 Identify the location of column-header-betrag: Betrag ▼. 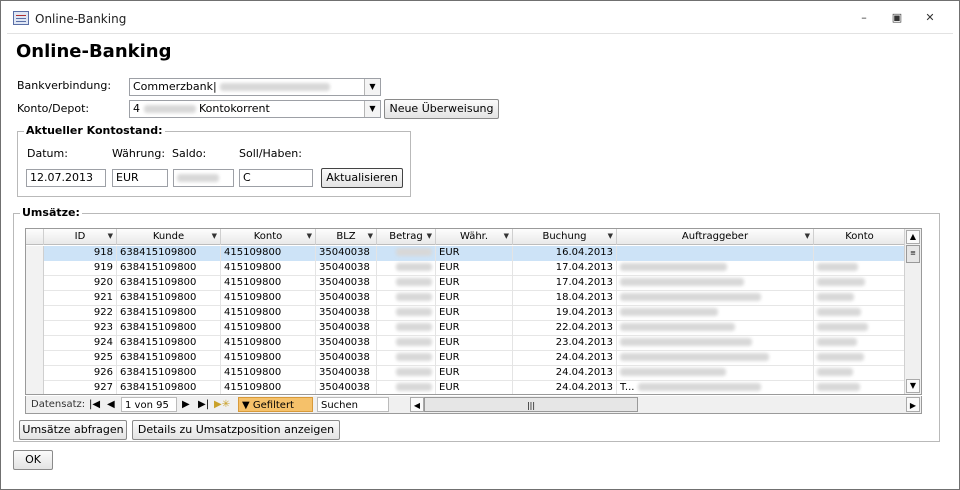
(406, 237).